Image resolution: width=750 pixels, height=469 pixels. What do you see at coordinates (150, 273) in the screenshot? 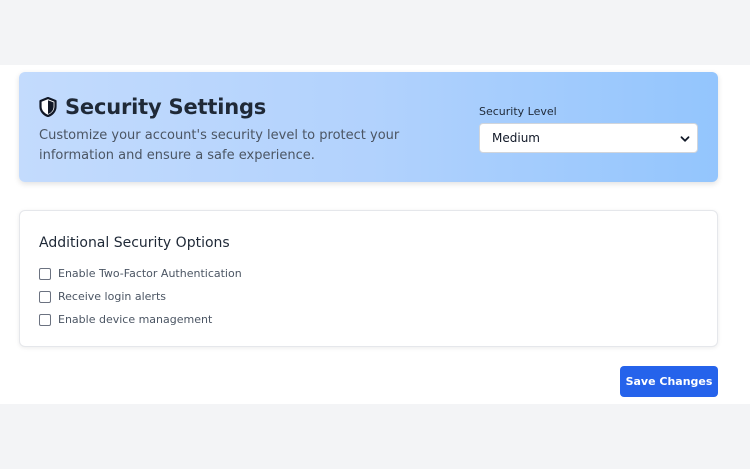
I see `option-label: Enable Two-Factor Authentication` at bounding box center [150, 273].